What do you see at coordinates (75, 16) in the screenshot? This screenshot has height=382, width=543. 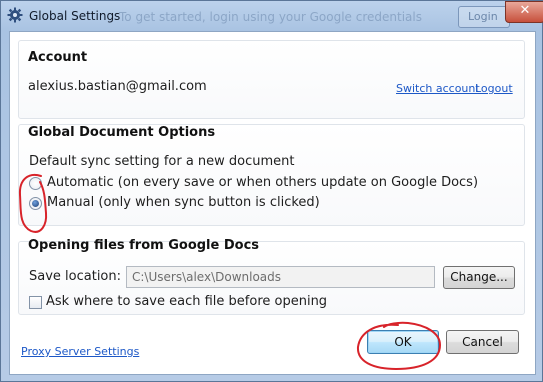 I see `window-title: Global Settings` at bounding box center [75, 16].